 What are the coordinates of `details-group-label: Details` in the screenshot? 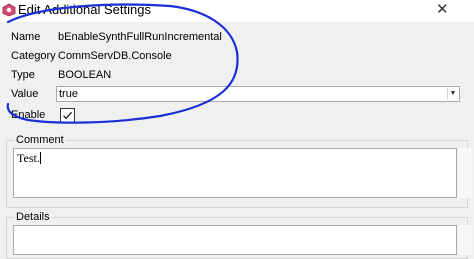 It's located at (33, 217).